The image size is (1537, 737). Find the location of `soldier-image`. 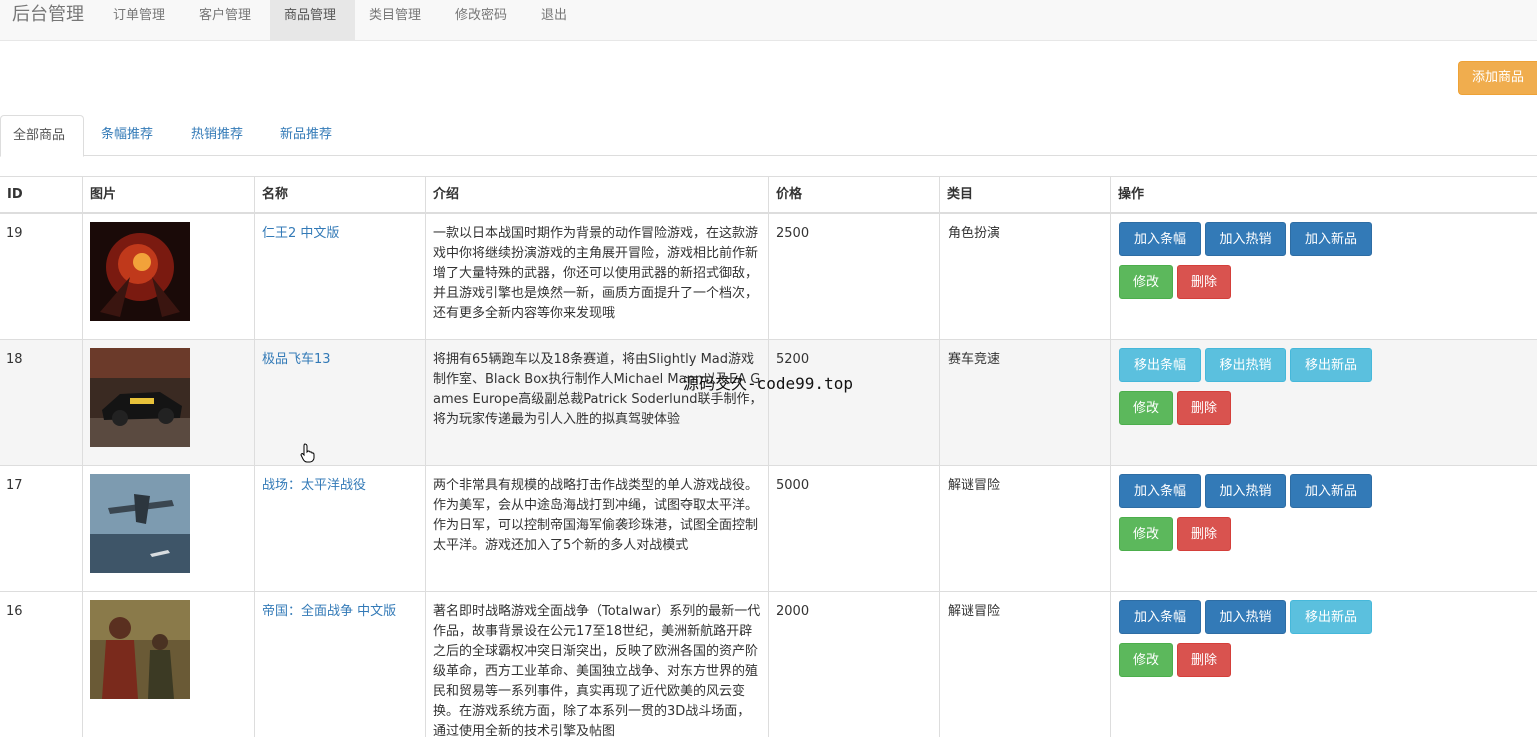

soldier-image is located at coordinates (140, 649).